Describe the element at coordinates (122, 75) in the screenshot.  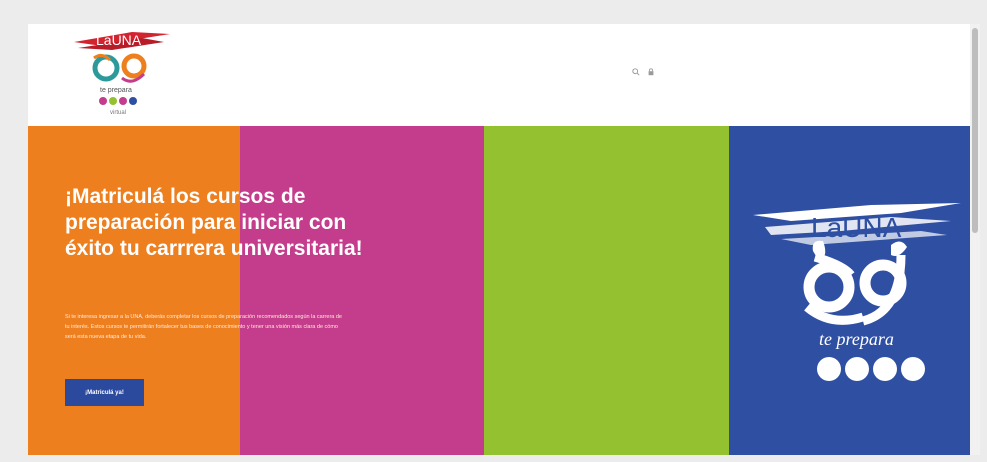
I see `launa-logo: LaUNA te prepara virtual` at that location.